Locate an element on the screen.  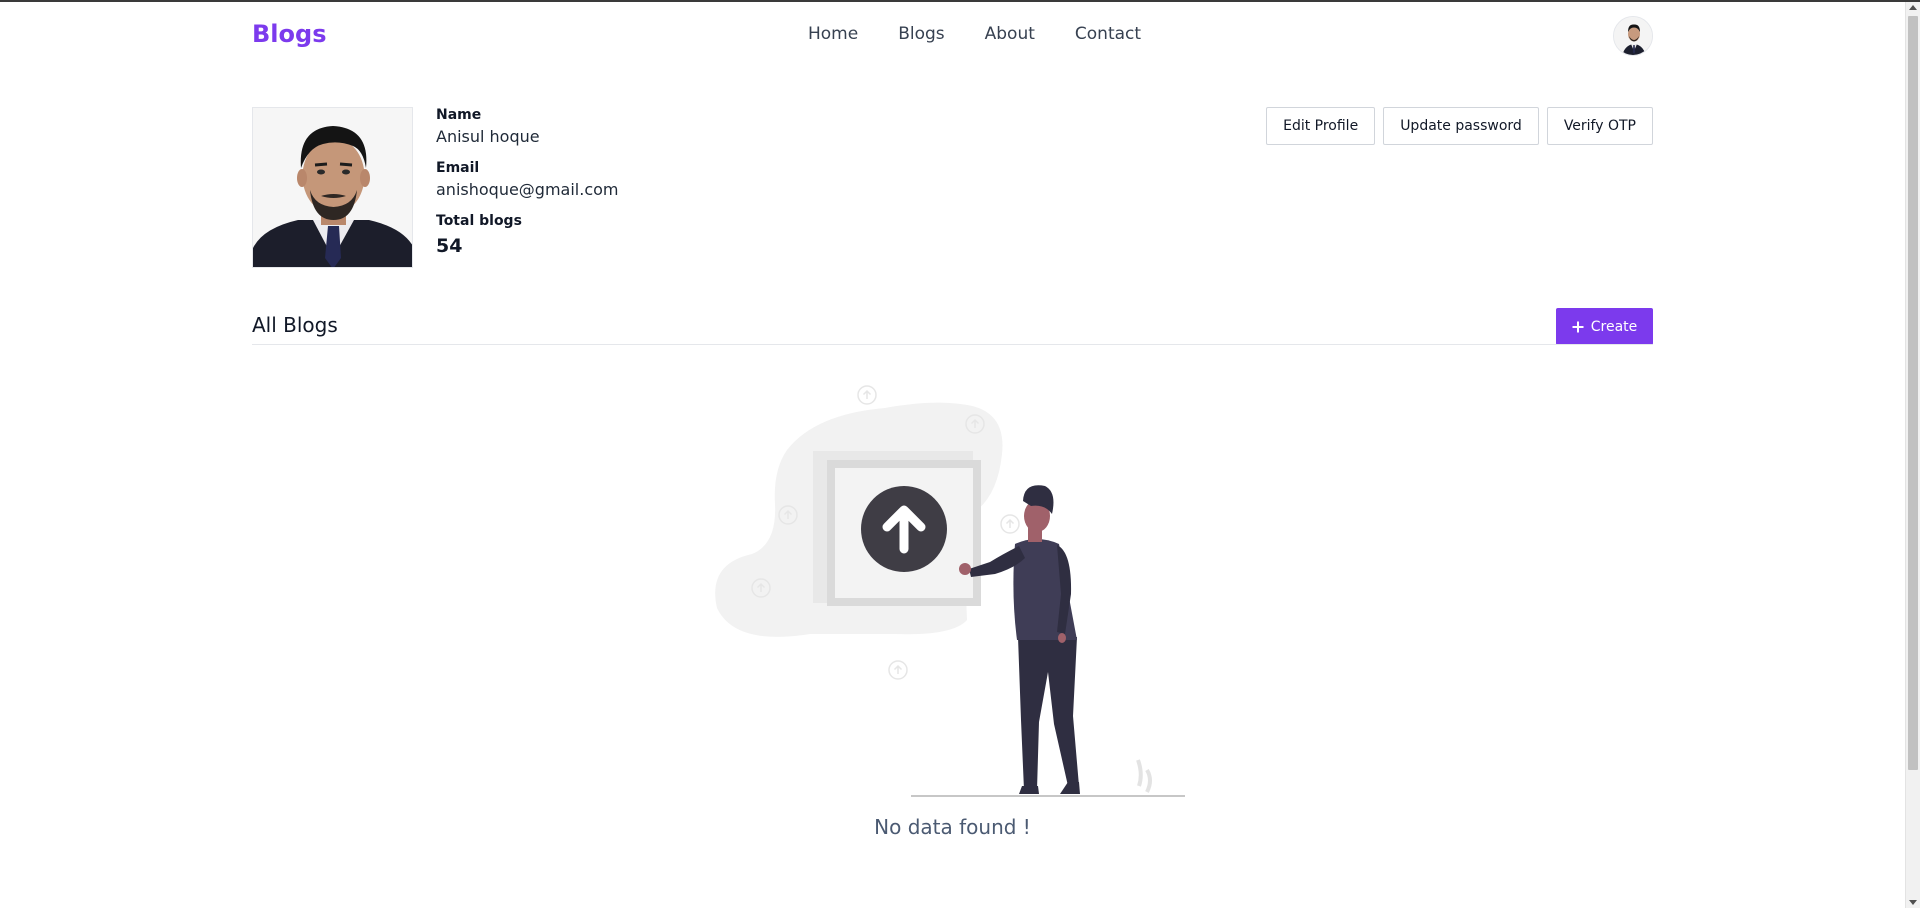
email-value: anishoque@gmail.com is located at coordinates (527, 189).